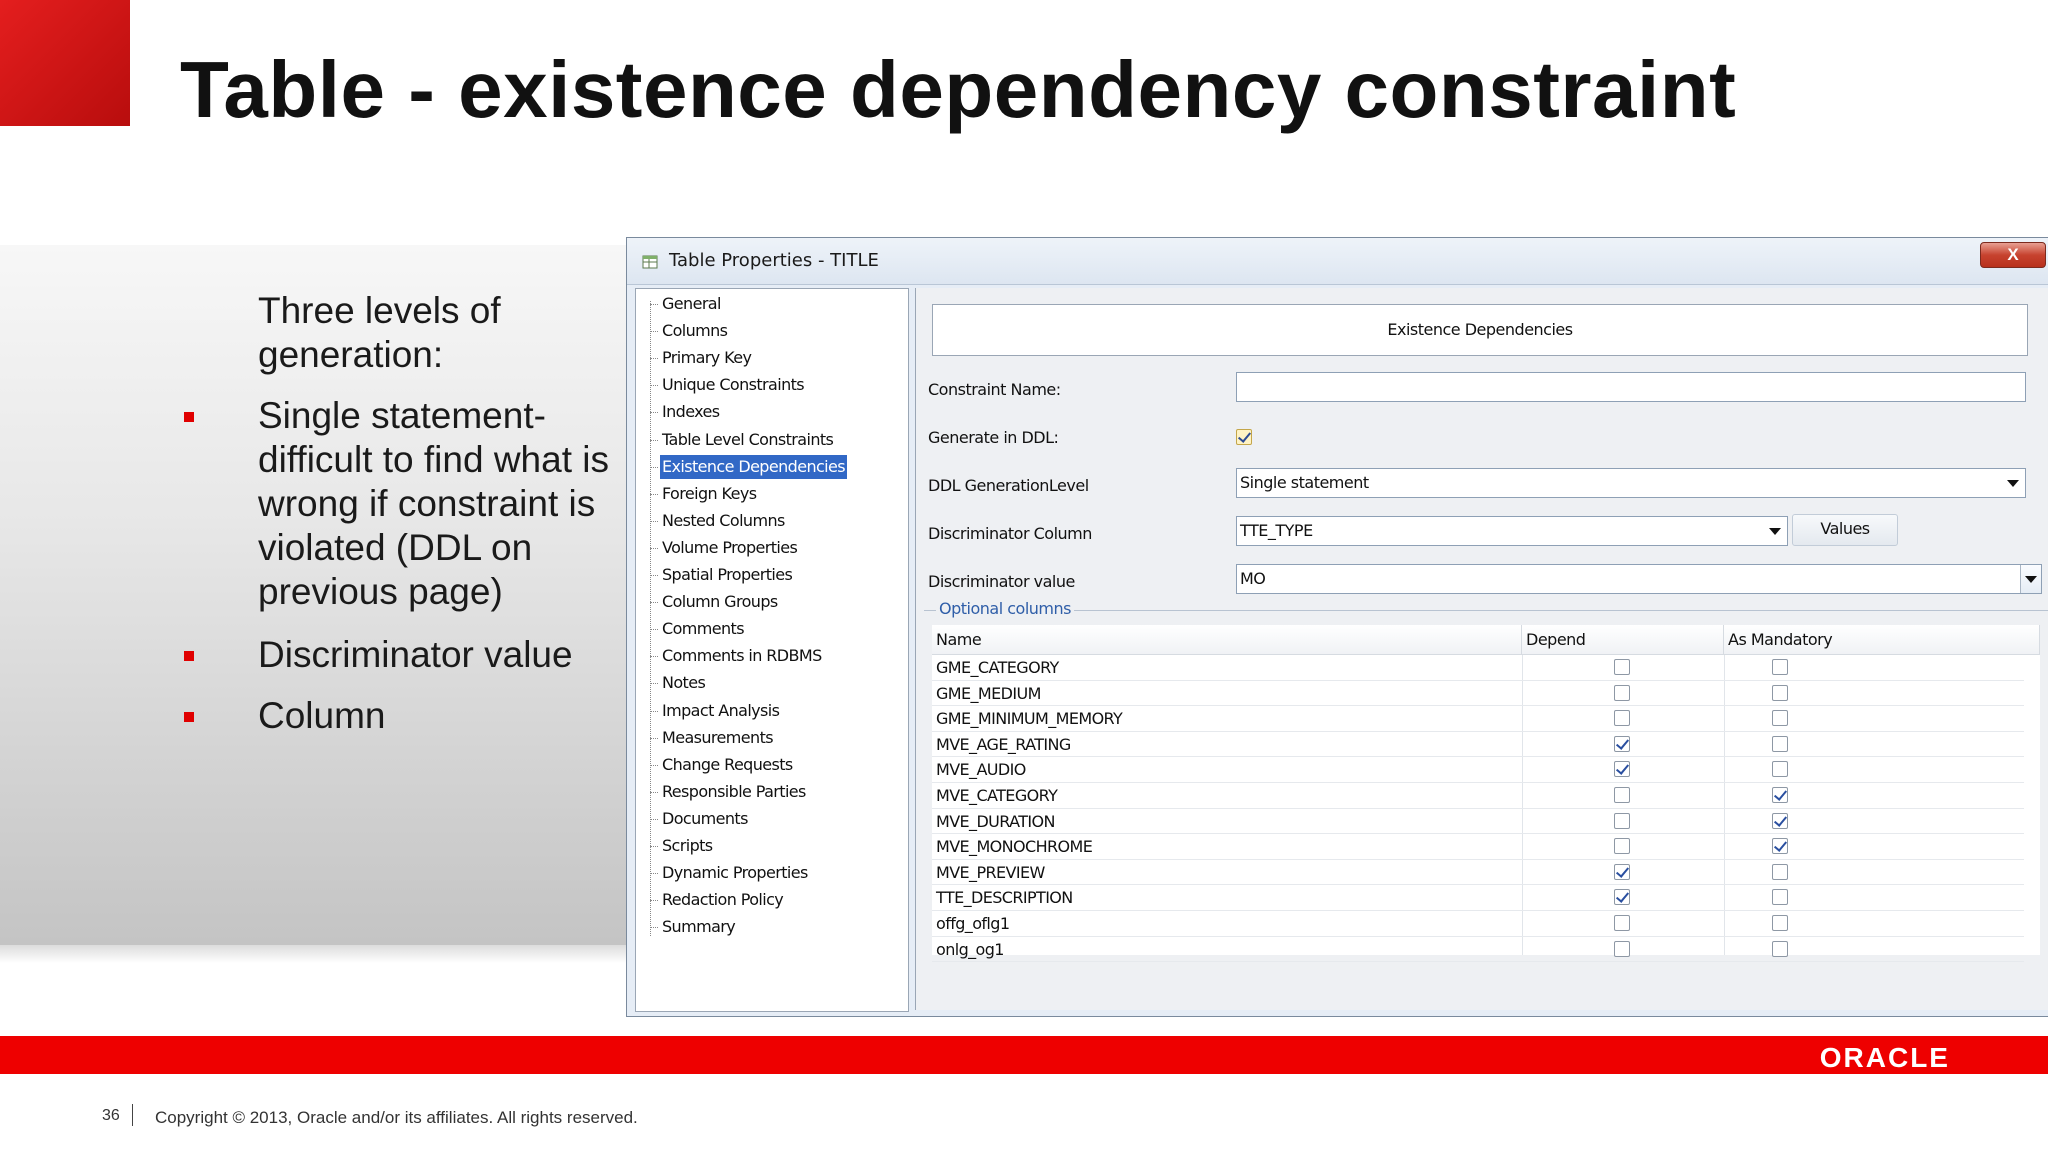 The image size is (2048, 1152). Describe the element at coordinates (996, 821) in the screenshot. I see `column-name-cell: MVE_DURATION` at that location.